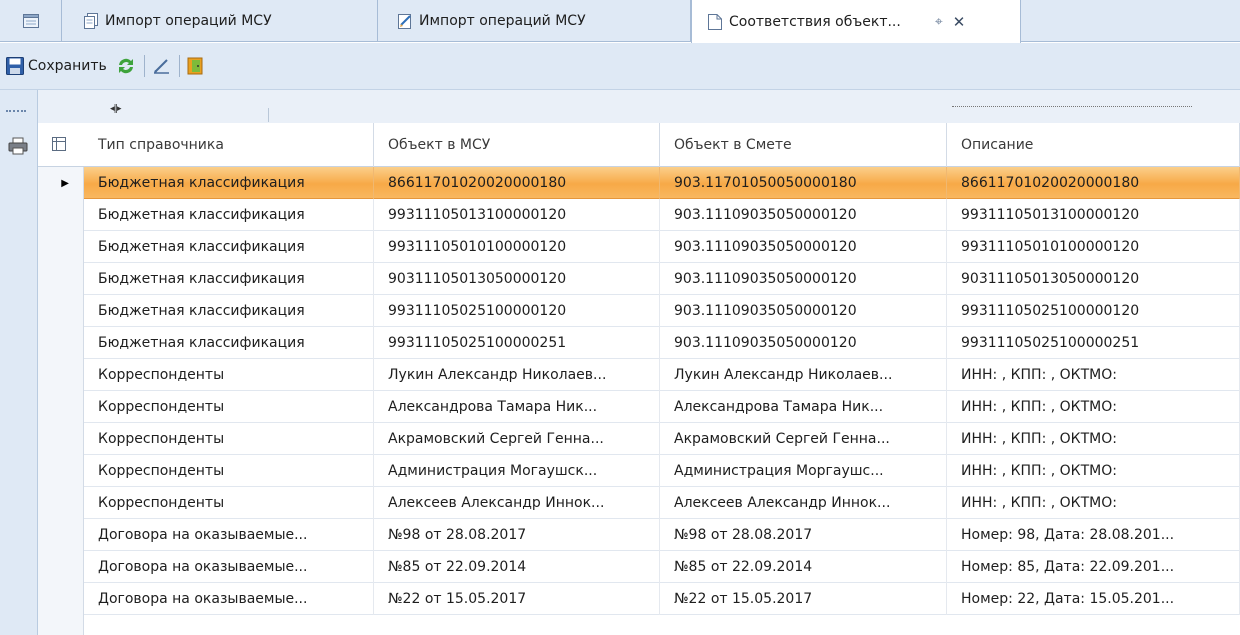 The image size is (1240, 635). What do you see at coordinates (959, 22) in the screenshot?
I see `close-tab-icon: ✕` at bounding box center [959, 22].